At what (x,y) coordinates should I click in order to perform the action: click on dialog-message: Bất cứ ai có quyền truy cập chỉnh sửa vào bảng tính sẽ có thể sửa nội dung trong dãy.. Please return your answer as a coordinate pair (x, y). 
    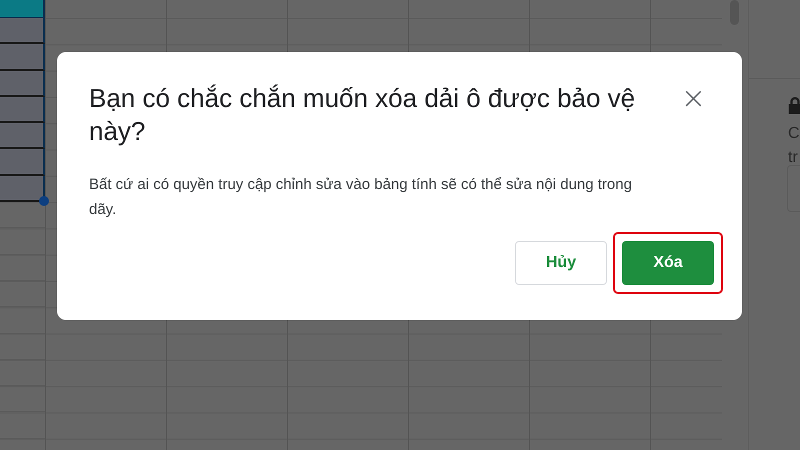
    Looking at the image, I should click on (361, 197).